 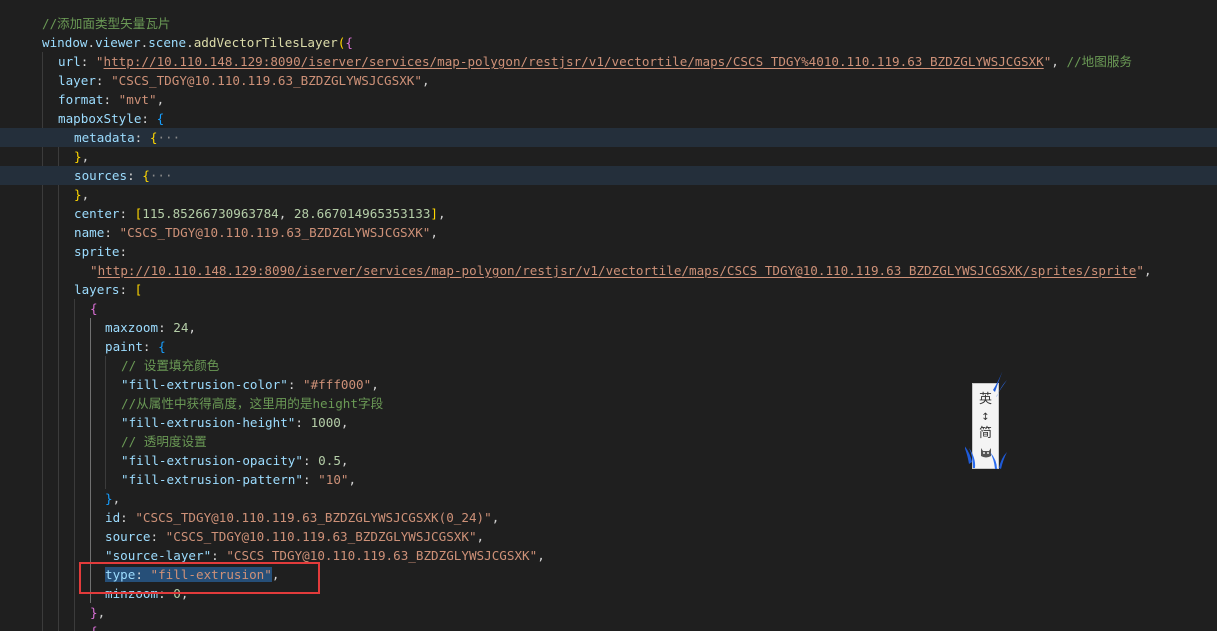 What do you see at coordinates (608, 441) in the screenshot?
I see `code-line: // 透明度设置` at bounding box center [608, 441].